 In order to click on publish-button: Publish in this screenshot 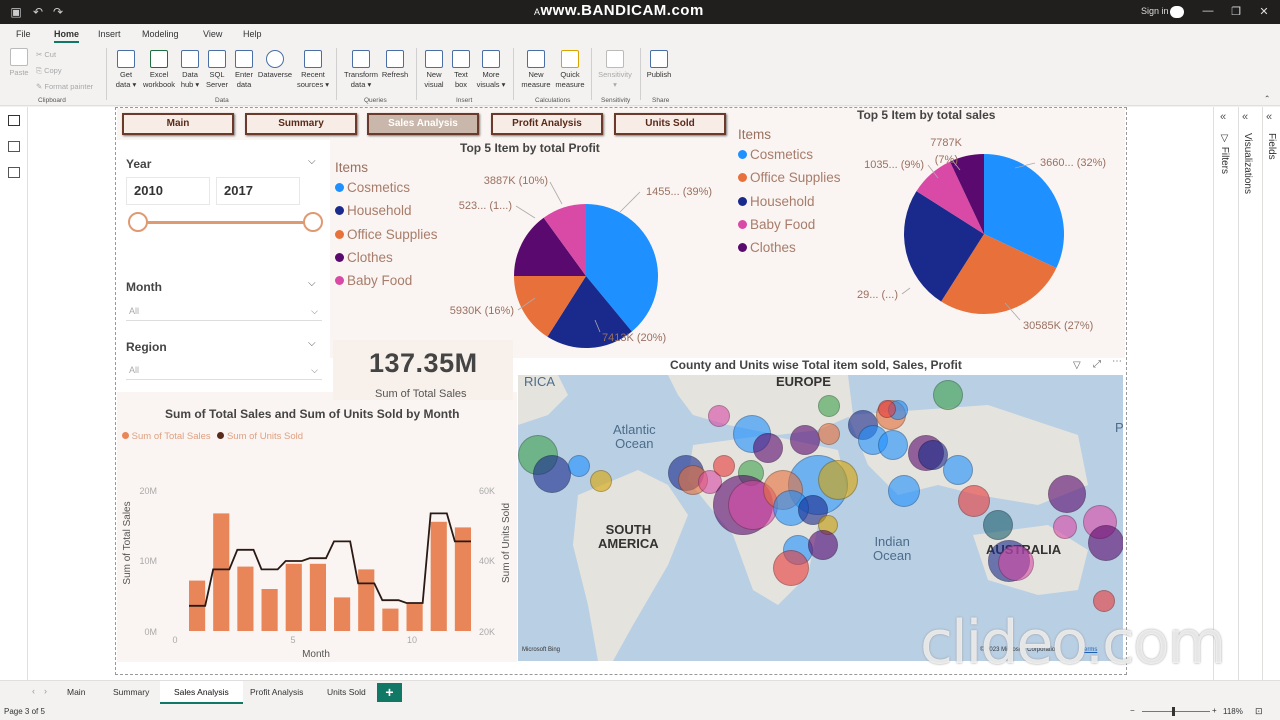, I will do `click(659, 65)`.